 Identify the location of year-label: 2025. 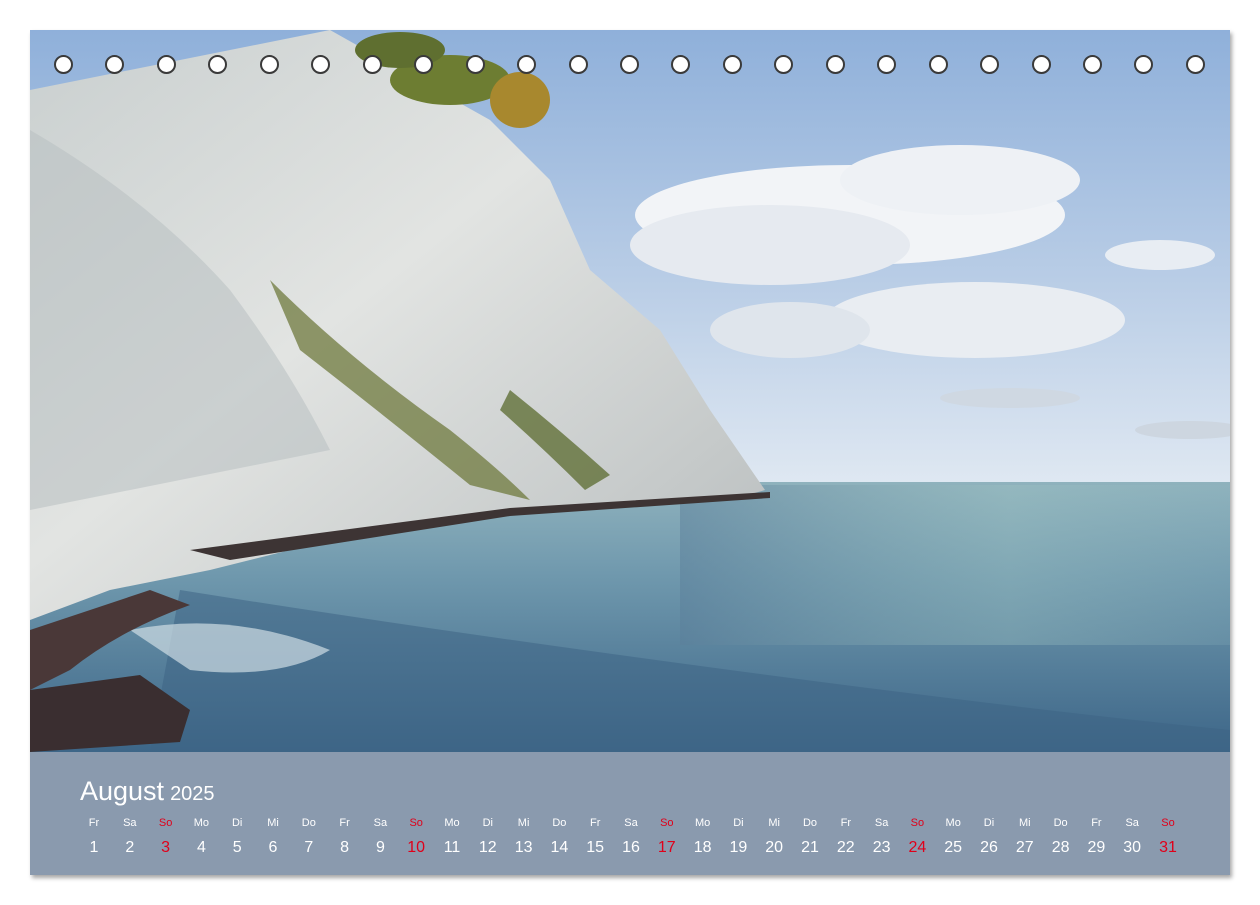
(192, 794).